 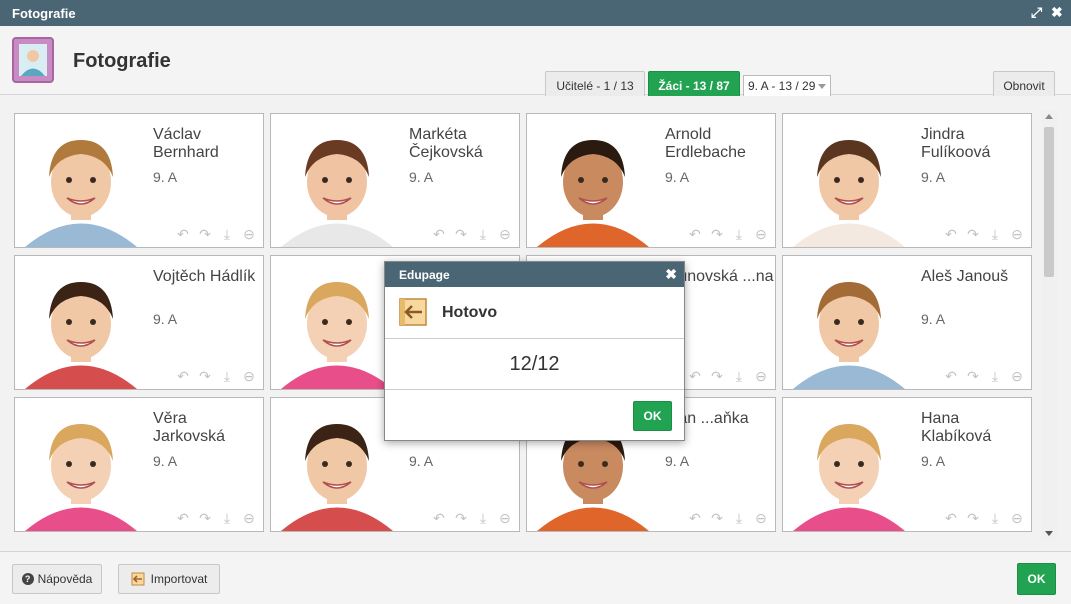 I want to click on dialog-close-icon: ✖, so click(x=671, y=274).